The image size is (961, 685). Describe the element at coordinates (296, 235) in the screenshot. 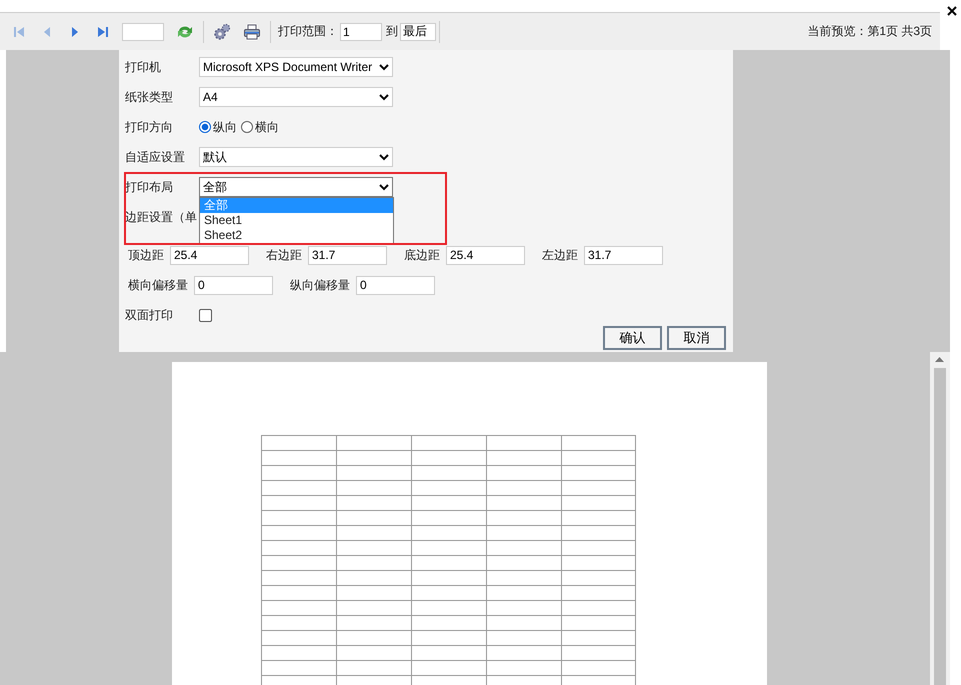

I see `dropdown-option: Sheet2` at that location.